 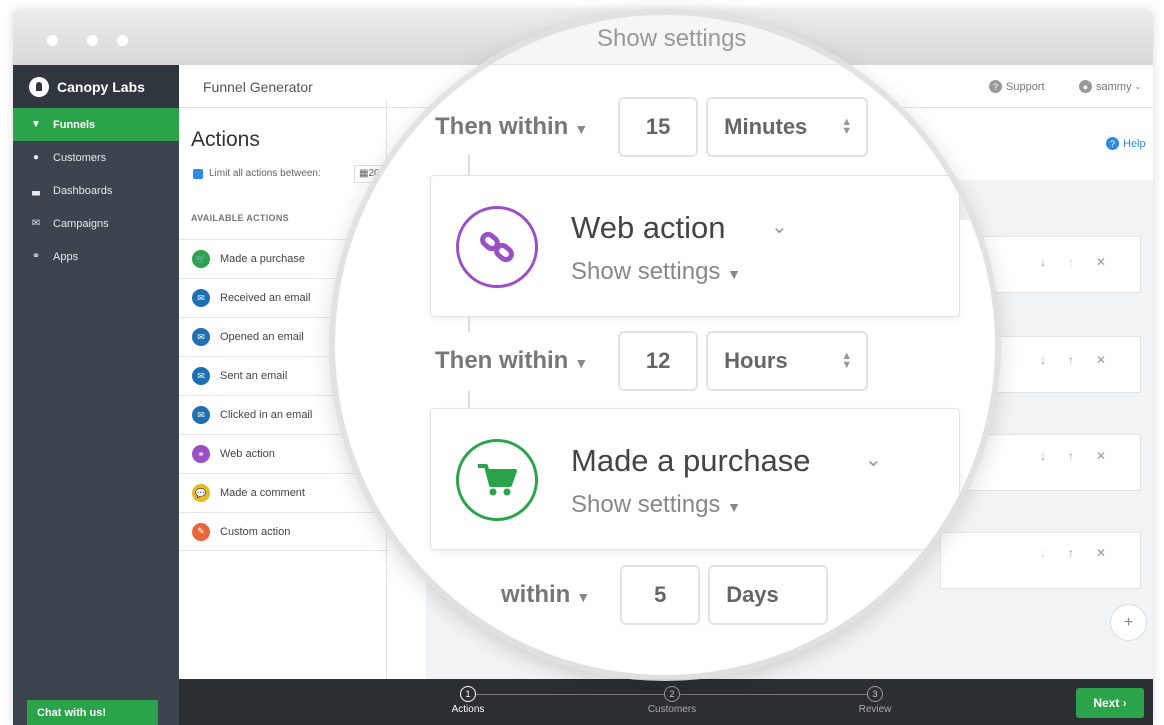 What do you see at coordinates (469, 324) in the screenshot?
I see `flow-connector` at bounding box center [469, 324].